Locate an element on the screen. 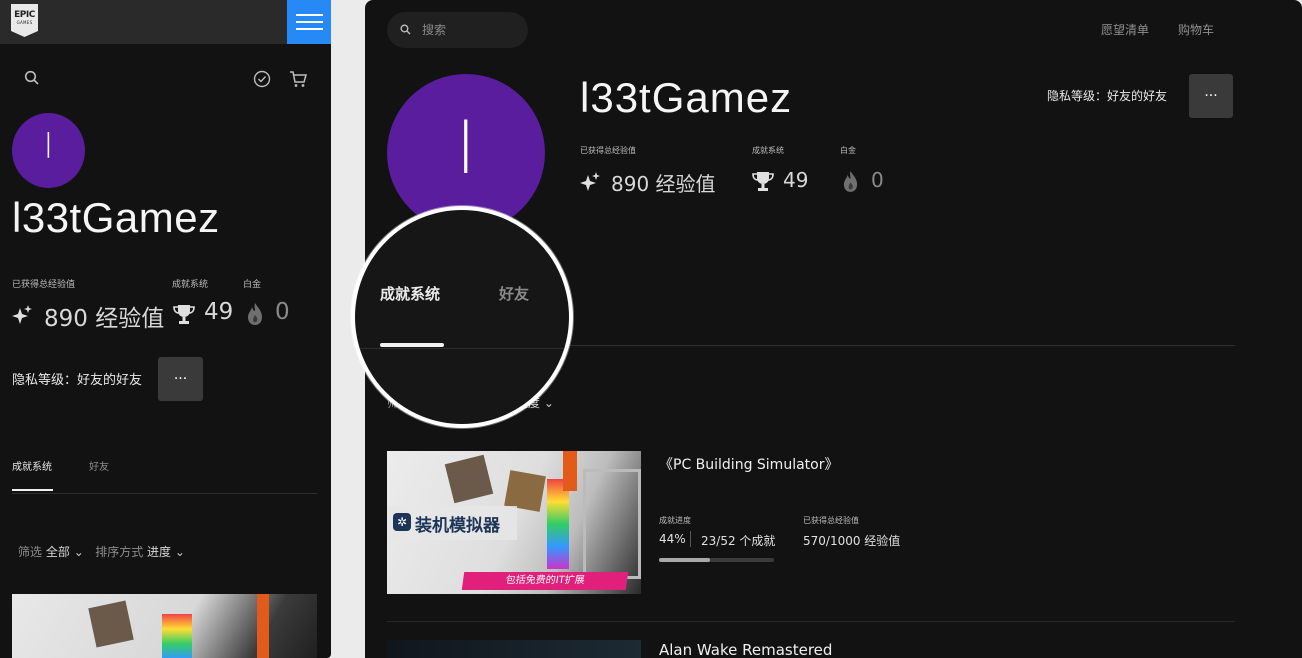 Image resolution: width=1302 pixels, height=658 pixels. game-cover-image: ✲ 装机模拟器 包括免费的IT扩展 is located at coordinates (514, 522).